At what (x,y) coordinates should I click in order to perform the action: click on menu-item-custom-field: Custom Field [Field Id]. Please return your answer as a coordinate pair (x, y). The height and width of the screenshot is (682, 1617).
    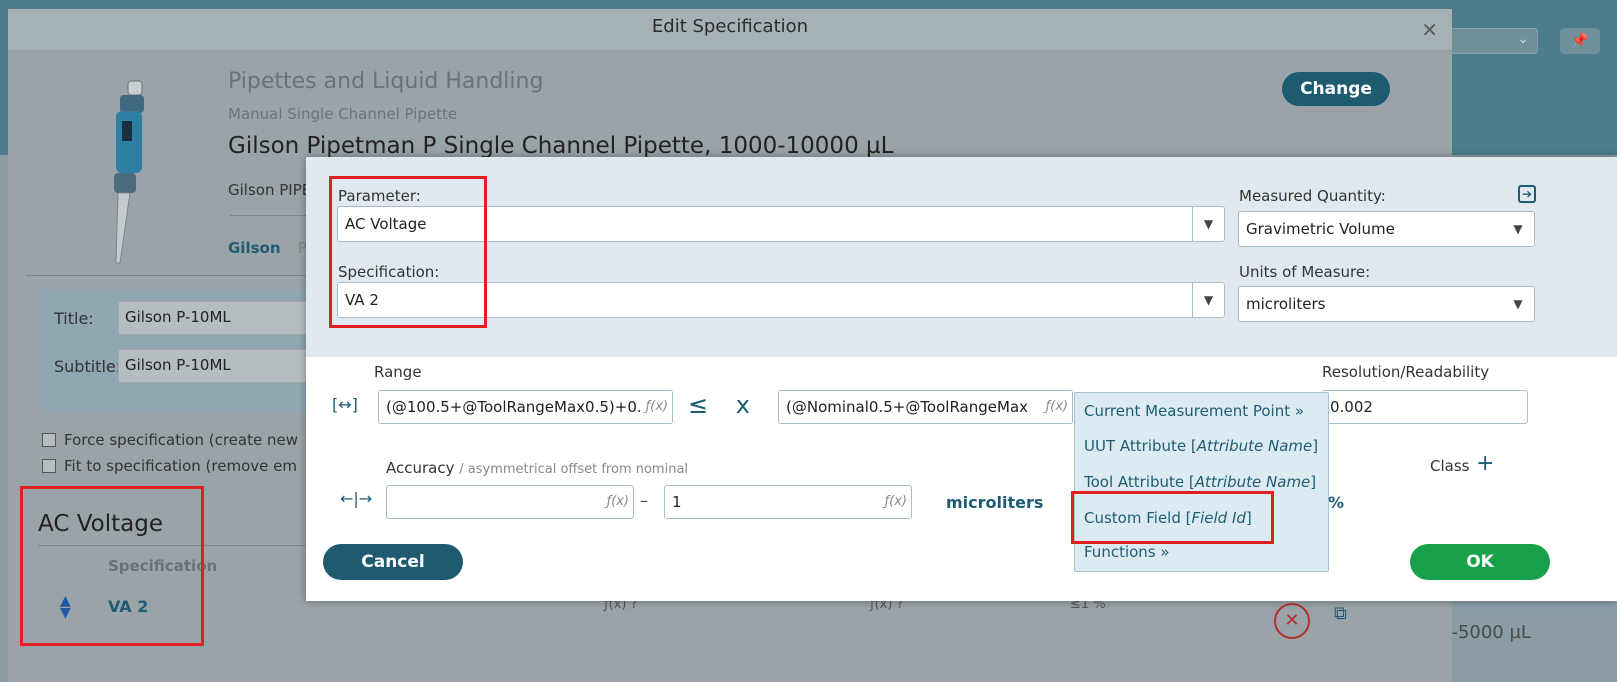
    Looking at the image, I should click on (1168, 518).